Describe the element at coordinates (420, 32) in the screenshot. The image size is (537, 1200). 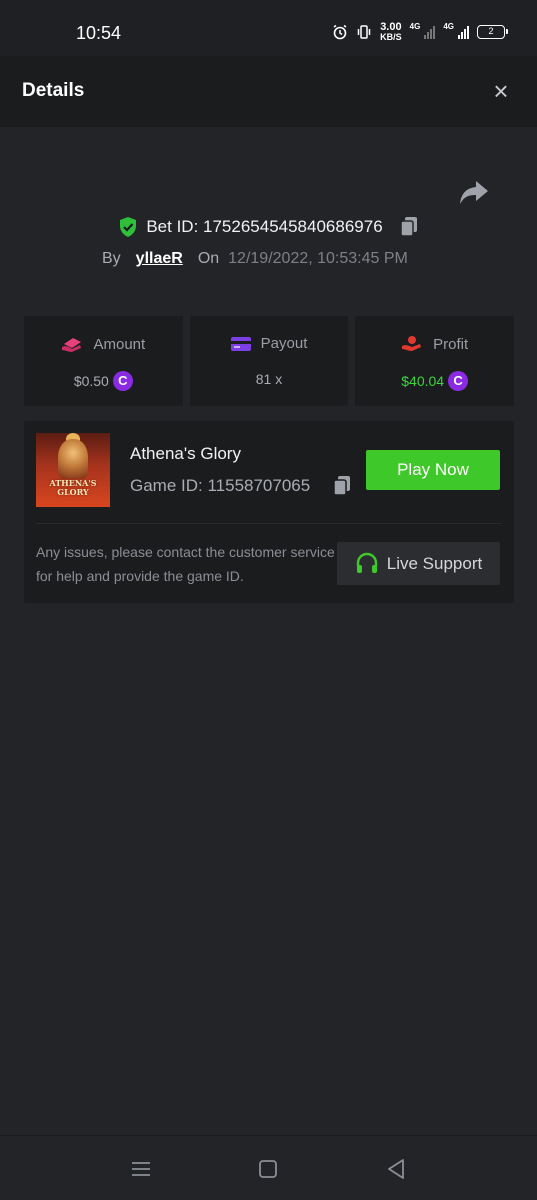
I see `status-icons: 3.00 KB/S 4G 4G 2` at that location.